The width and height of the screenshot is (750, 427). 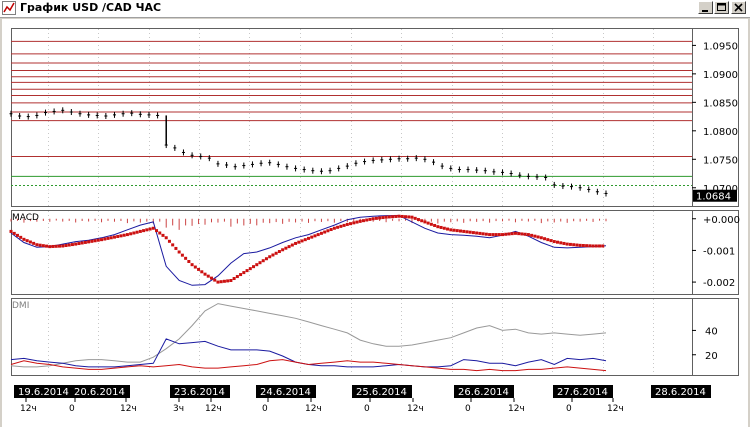 I want to click on date-label: 20.6.2014, so click(x=99, y=392).